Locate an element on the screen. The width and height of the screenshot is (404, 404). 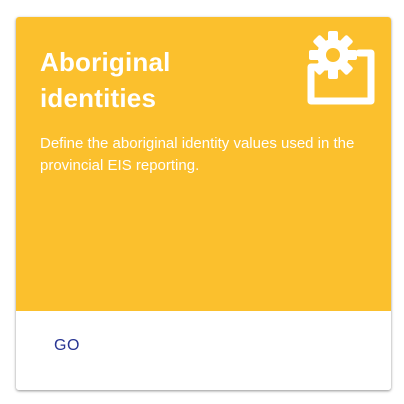
settings-applications-icon is located at coordinates (339, 66).